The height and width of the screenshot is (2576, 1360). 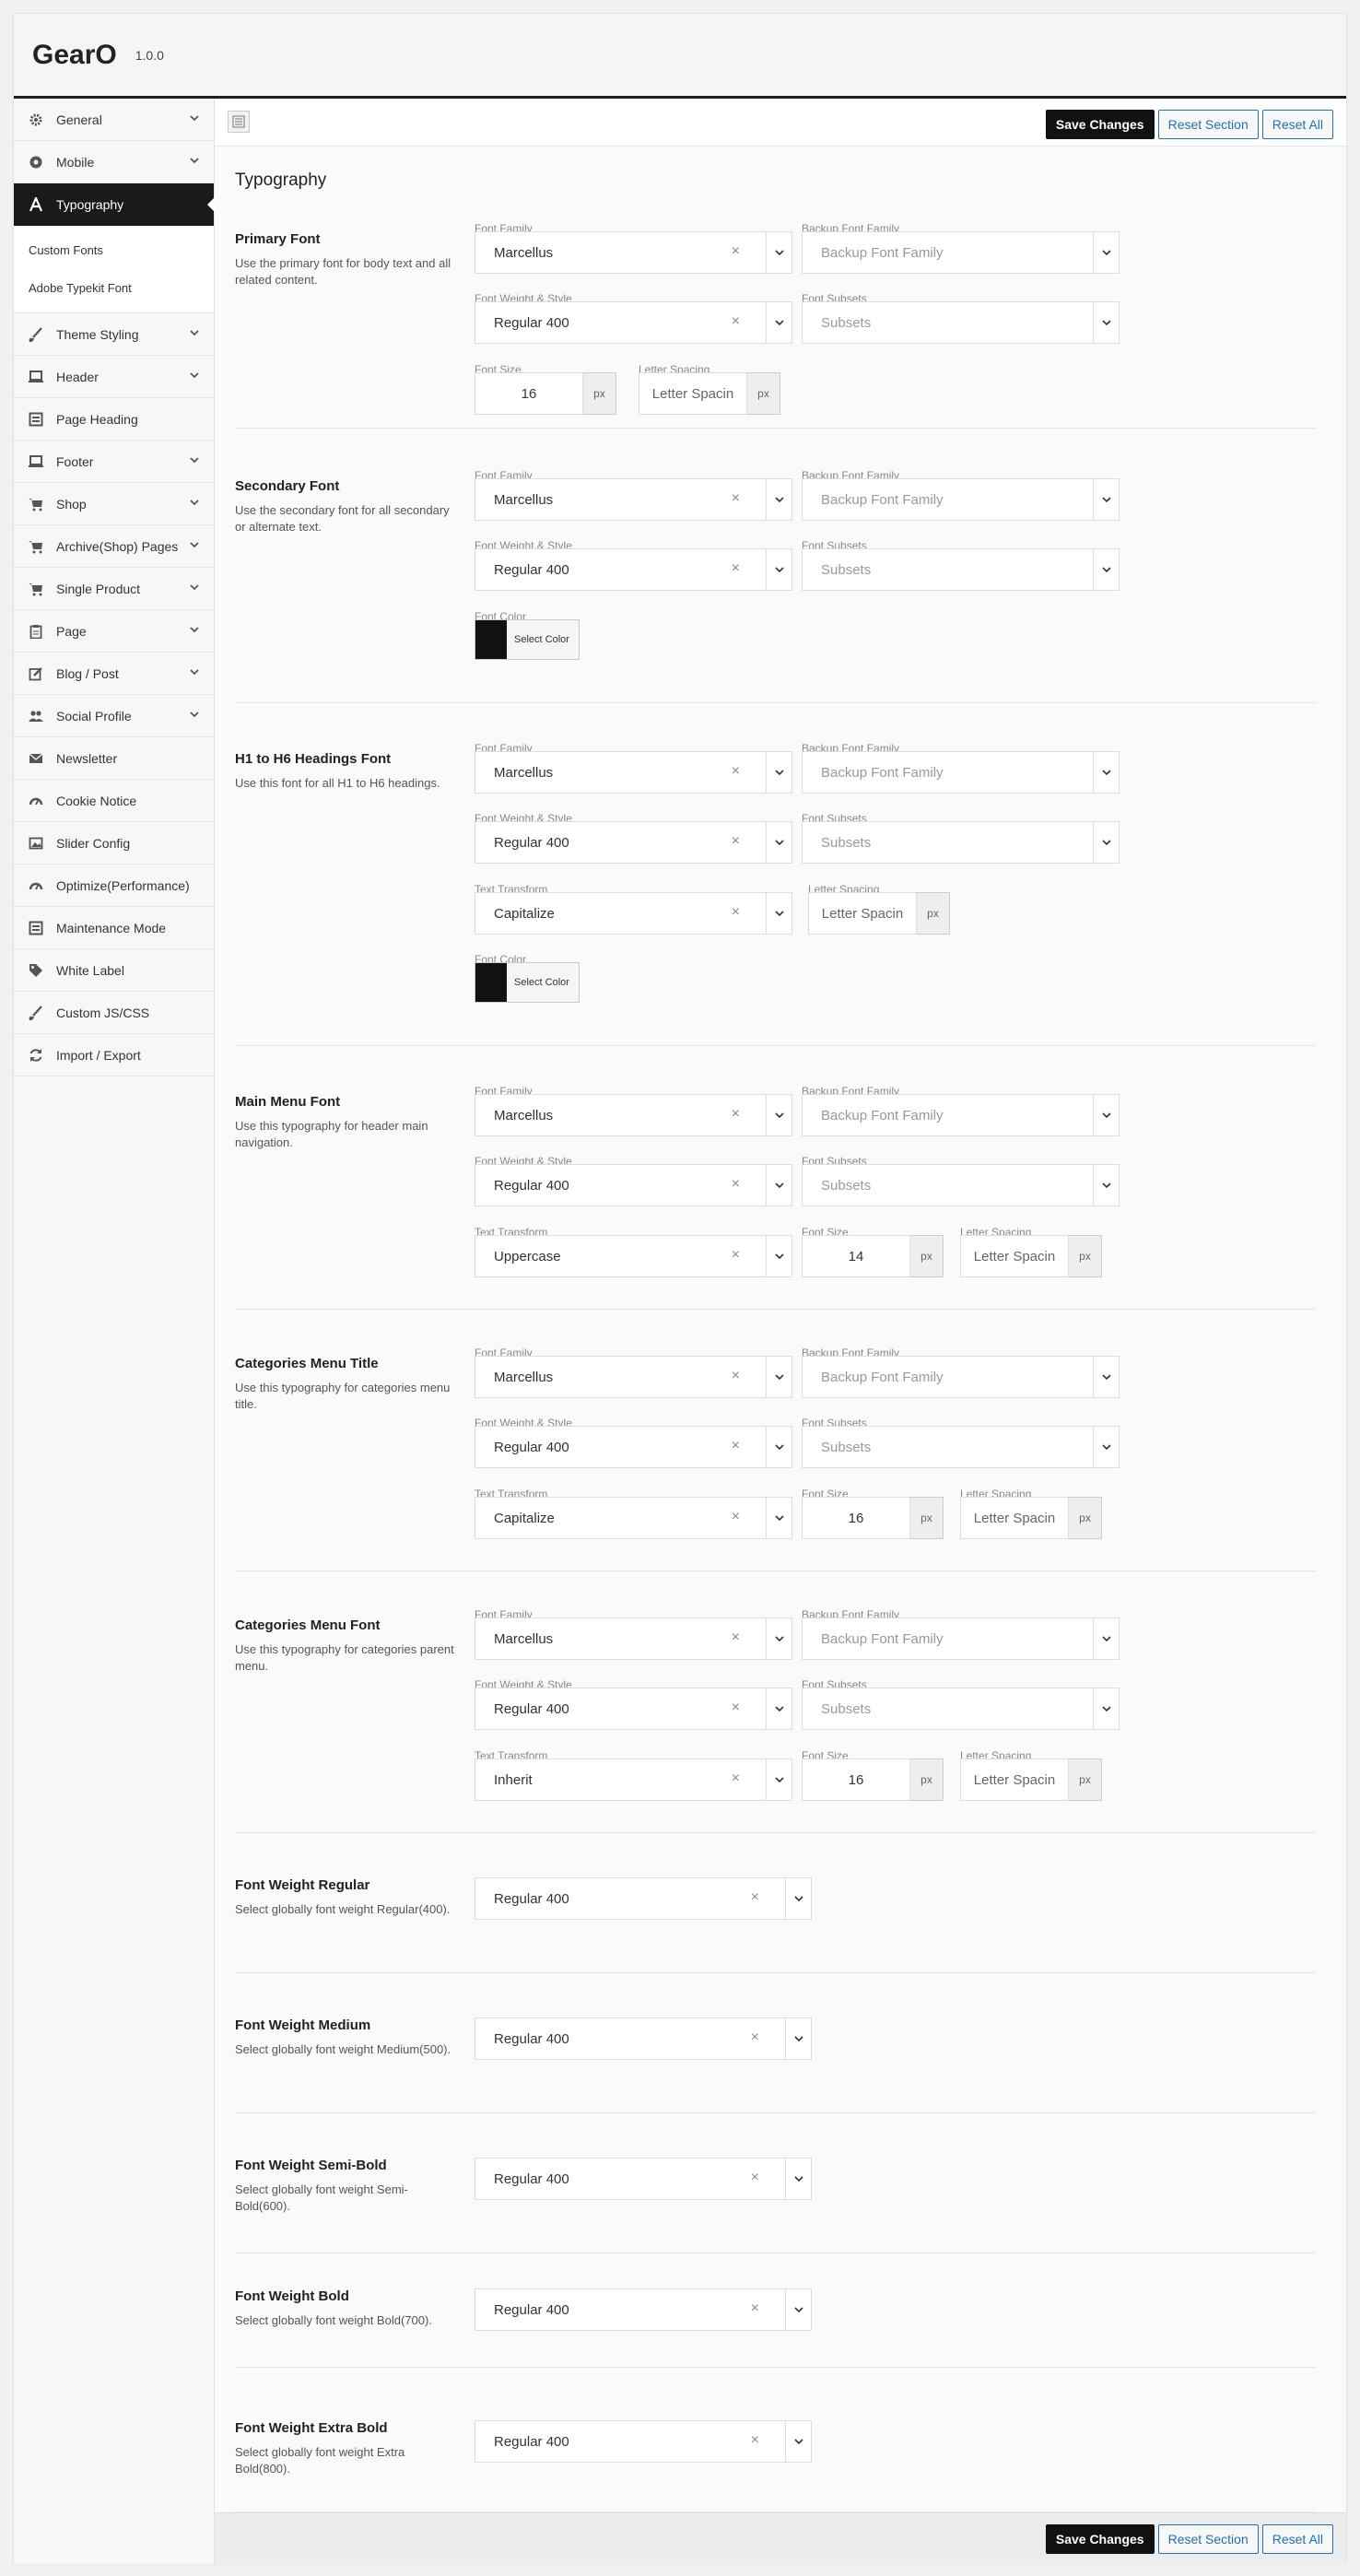 What do you see at coordinates (1014, 1518) in the screenshot?
I see `cat-title-letter-spacing-input: Letter Spacin` at bounding box center [1014, 1518].